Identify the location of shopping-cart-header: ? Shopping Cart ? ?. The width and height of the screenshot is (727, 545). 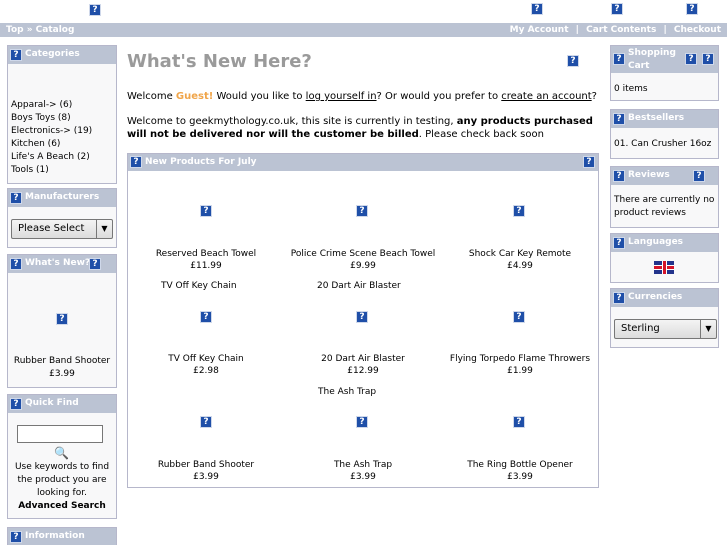
(664, 59).